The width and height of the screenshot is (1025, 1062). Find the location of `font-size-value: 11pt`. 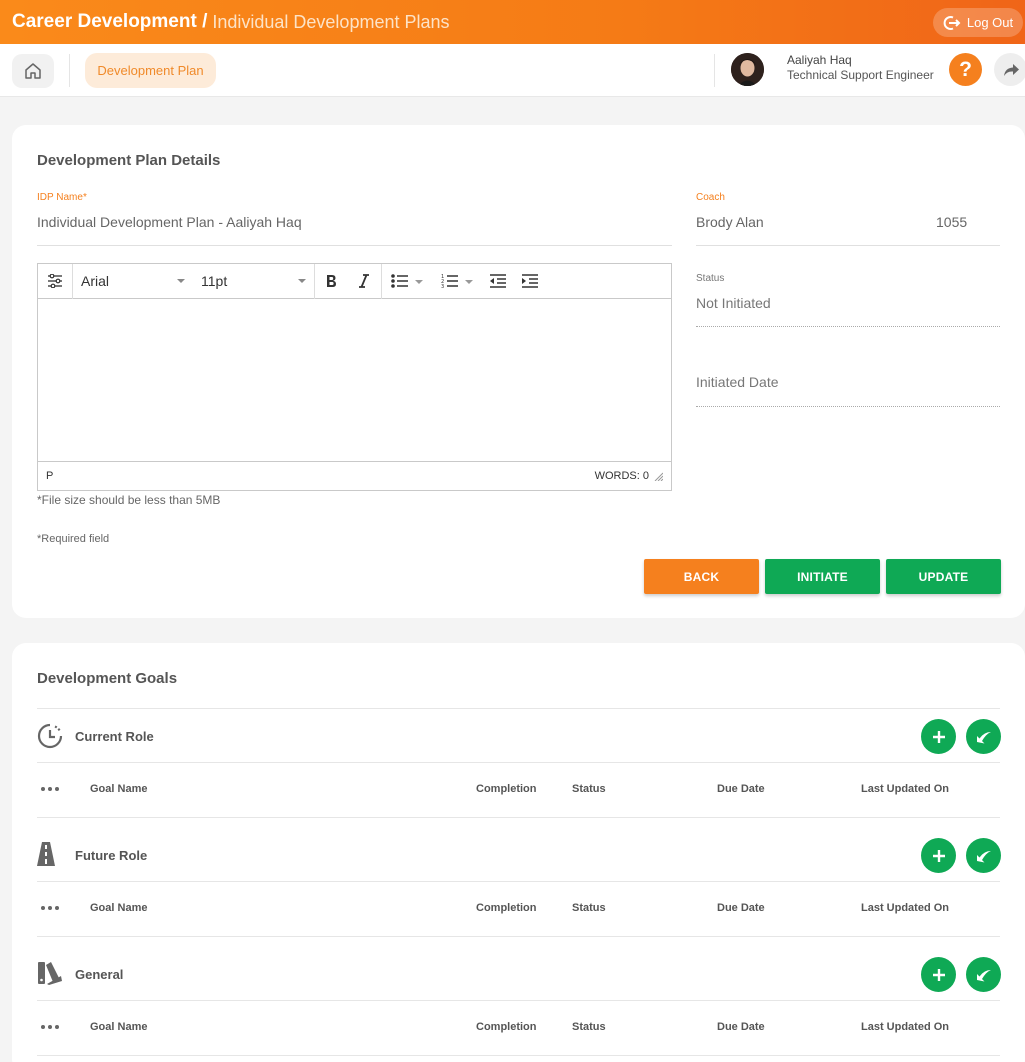

font-size-value: 11pt is located at coordinates (214, 281).